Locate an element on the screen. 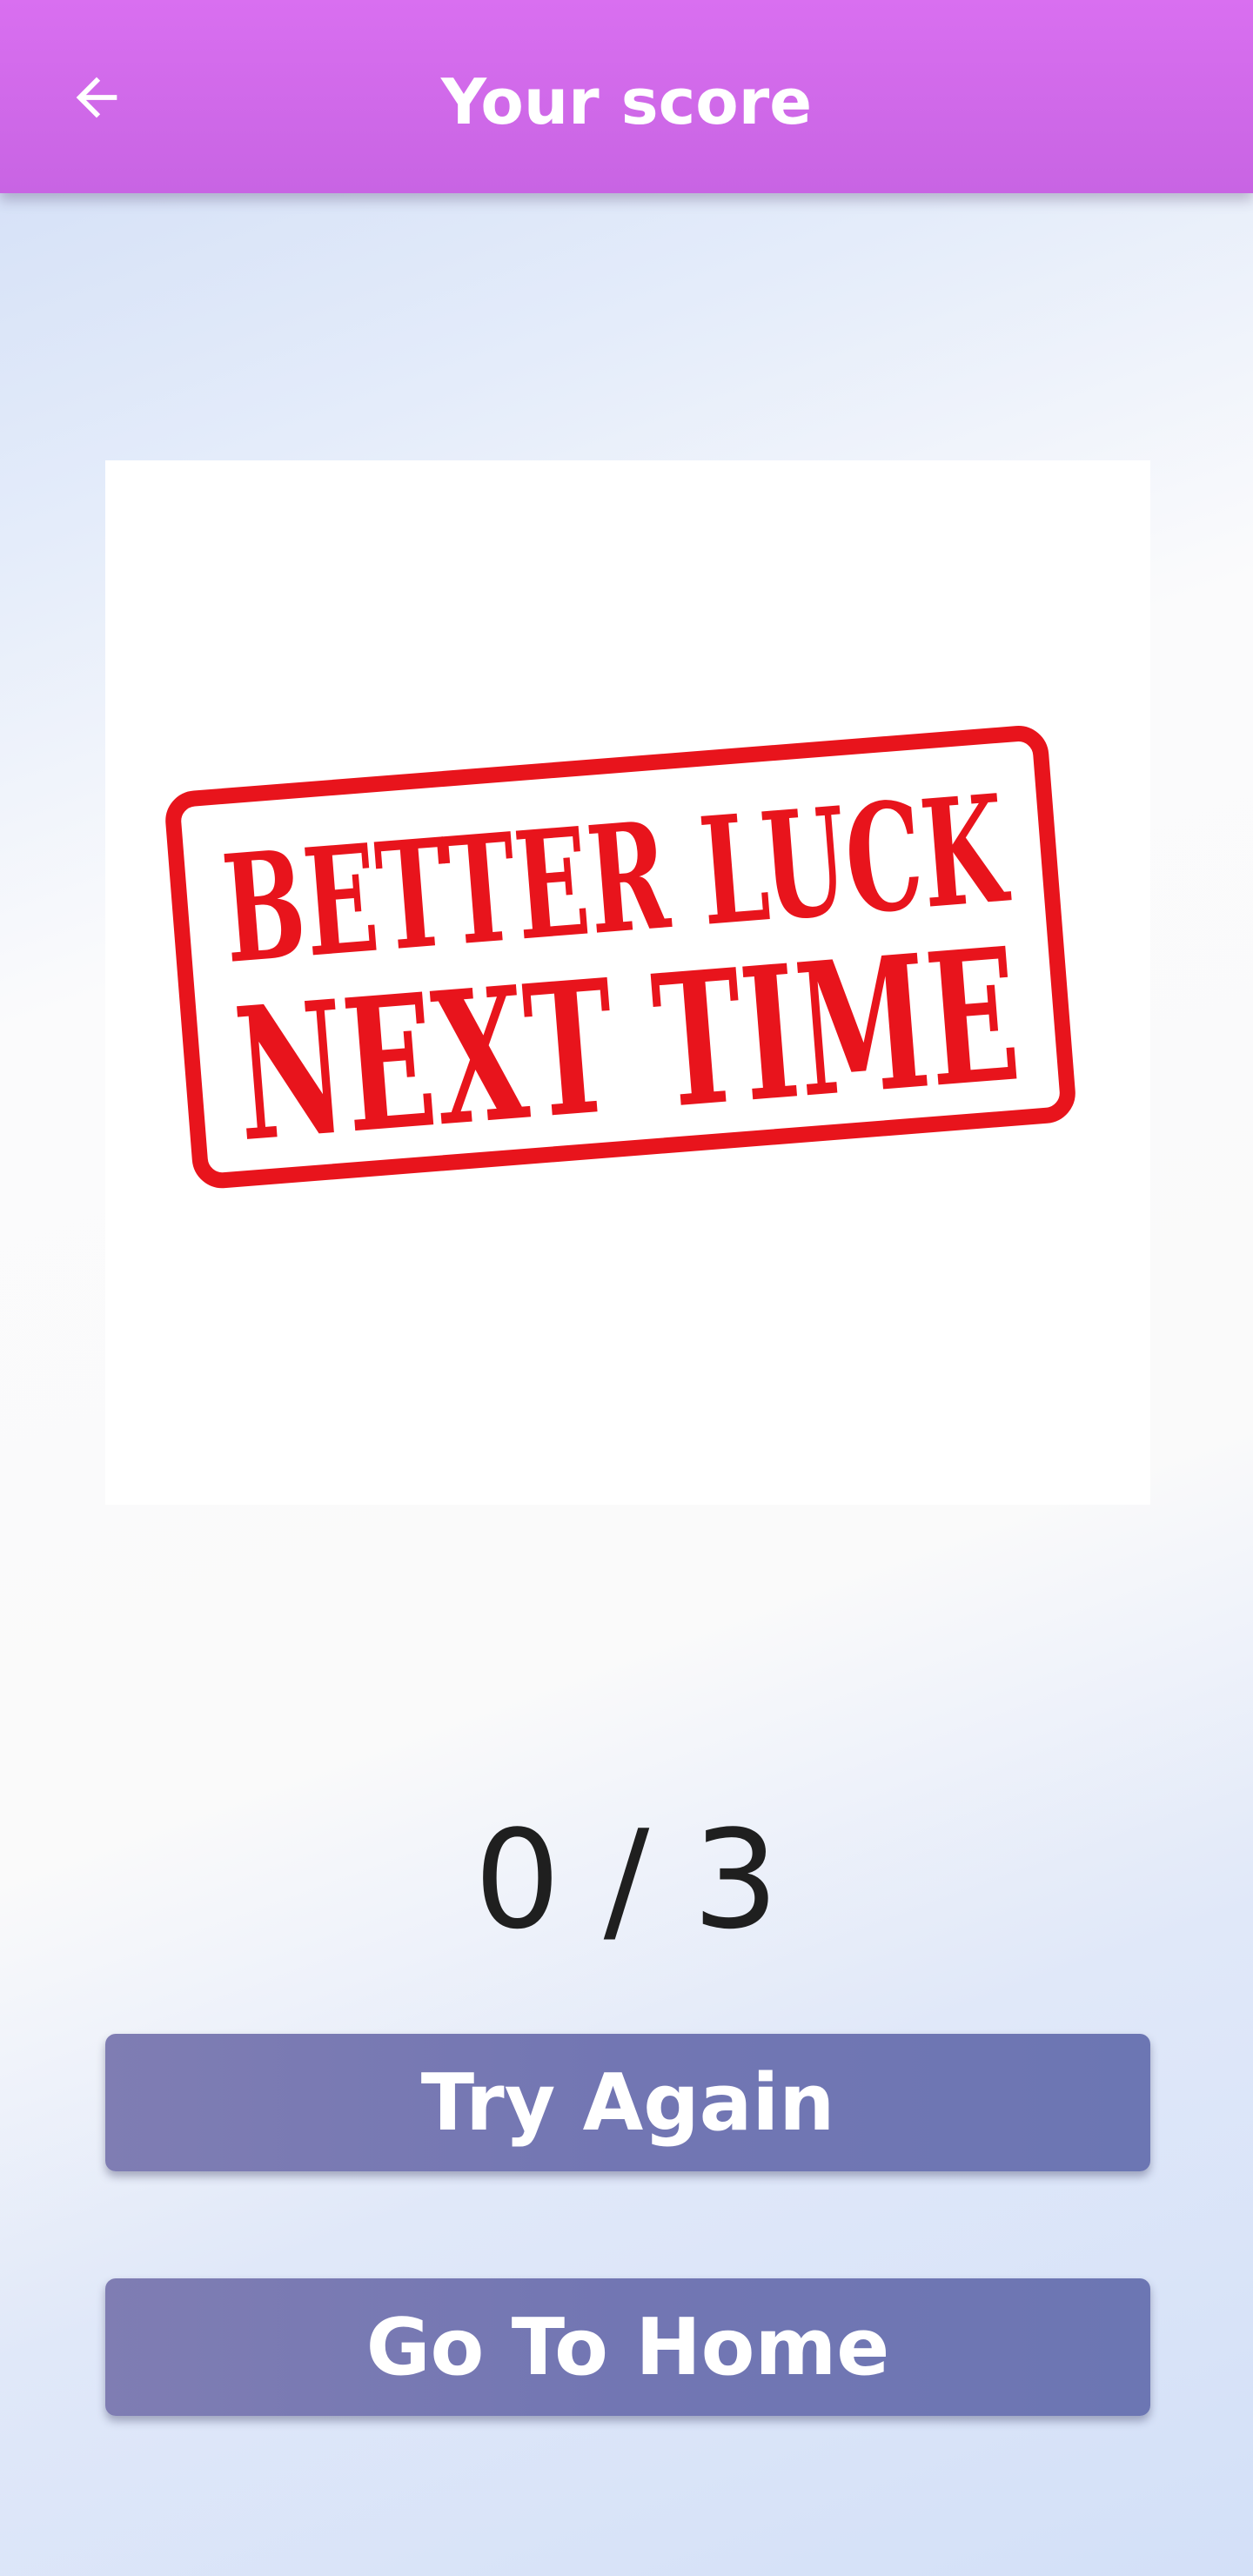  stamp-graphic: BETTER LUCK NEXT TIME is located at coordinates (620, 958).